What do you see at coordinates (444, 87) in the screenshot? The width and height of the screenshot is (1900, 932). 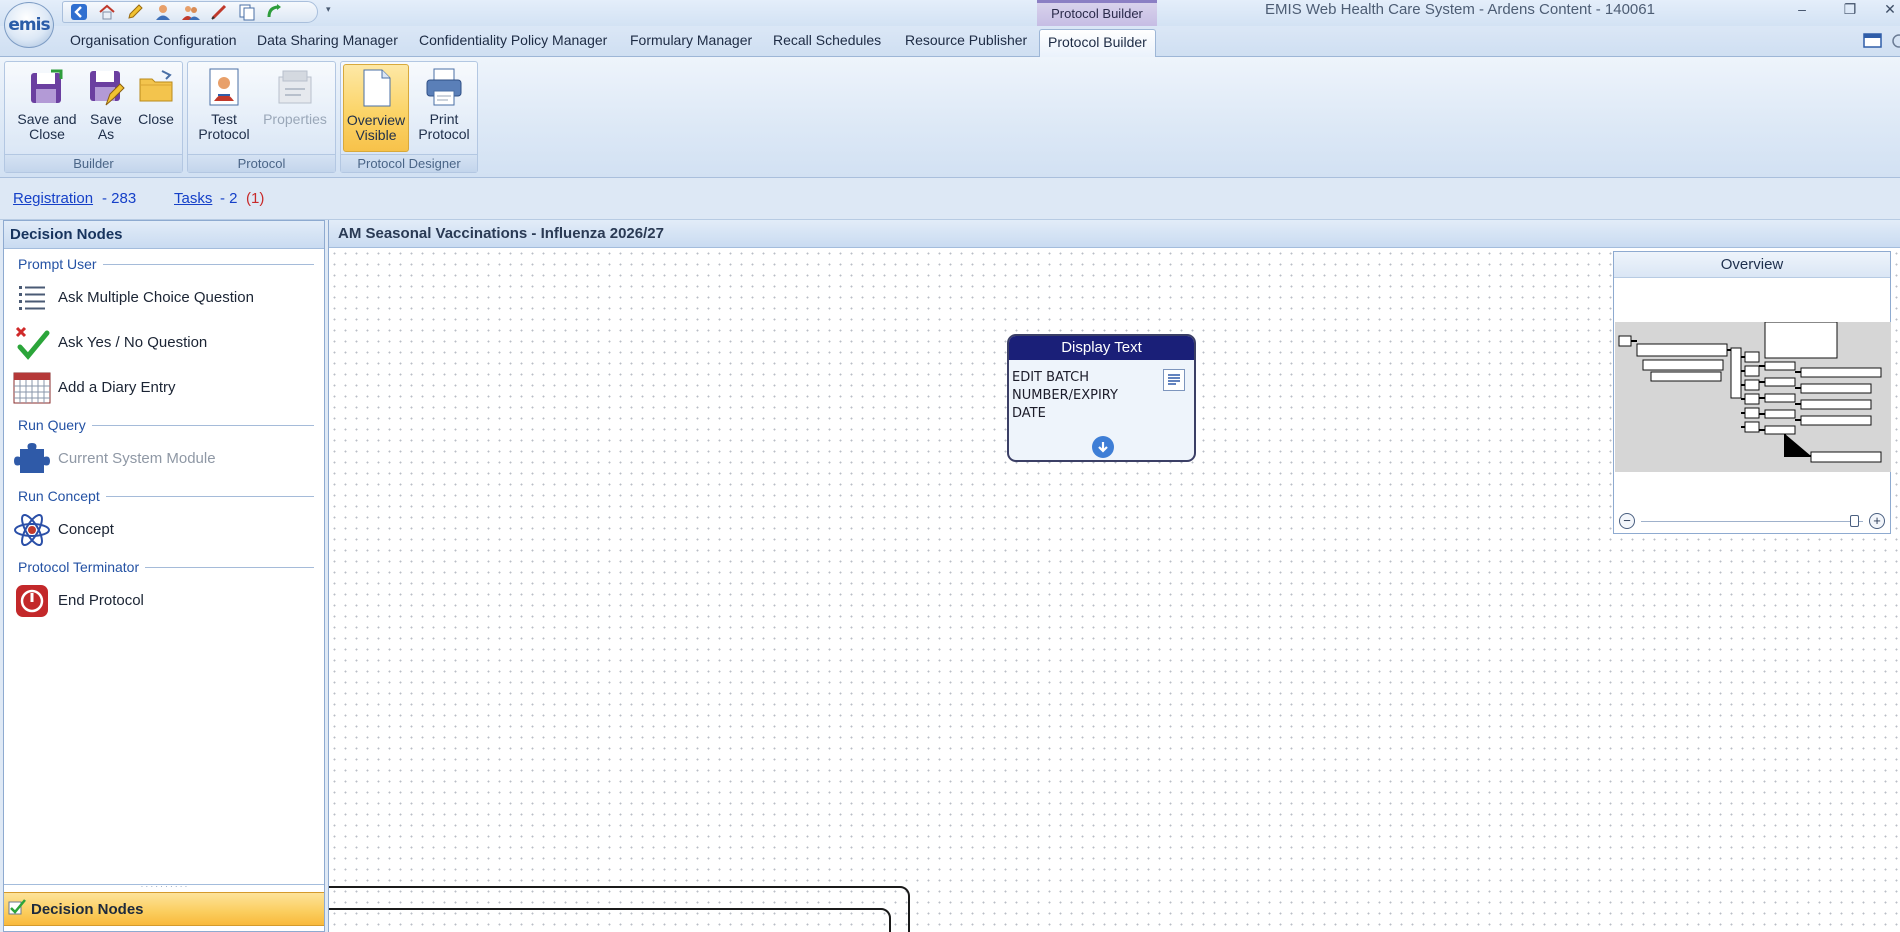 I see `printer-icon` at bounding box center [444, 87].